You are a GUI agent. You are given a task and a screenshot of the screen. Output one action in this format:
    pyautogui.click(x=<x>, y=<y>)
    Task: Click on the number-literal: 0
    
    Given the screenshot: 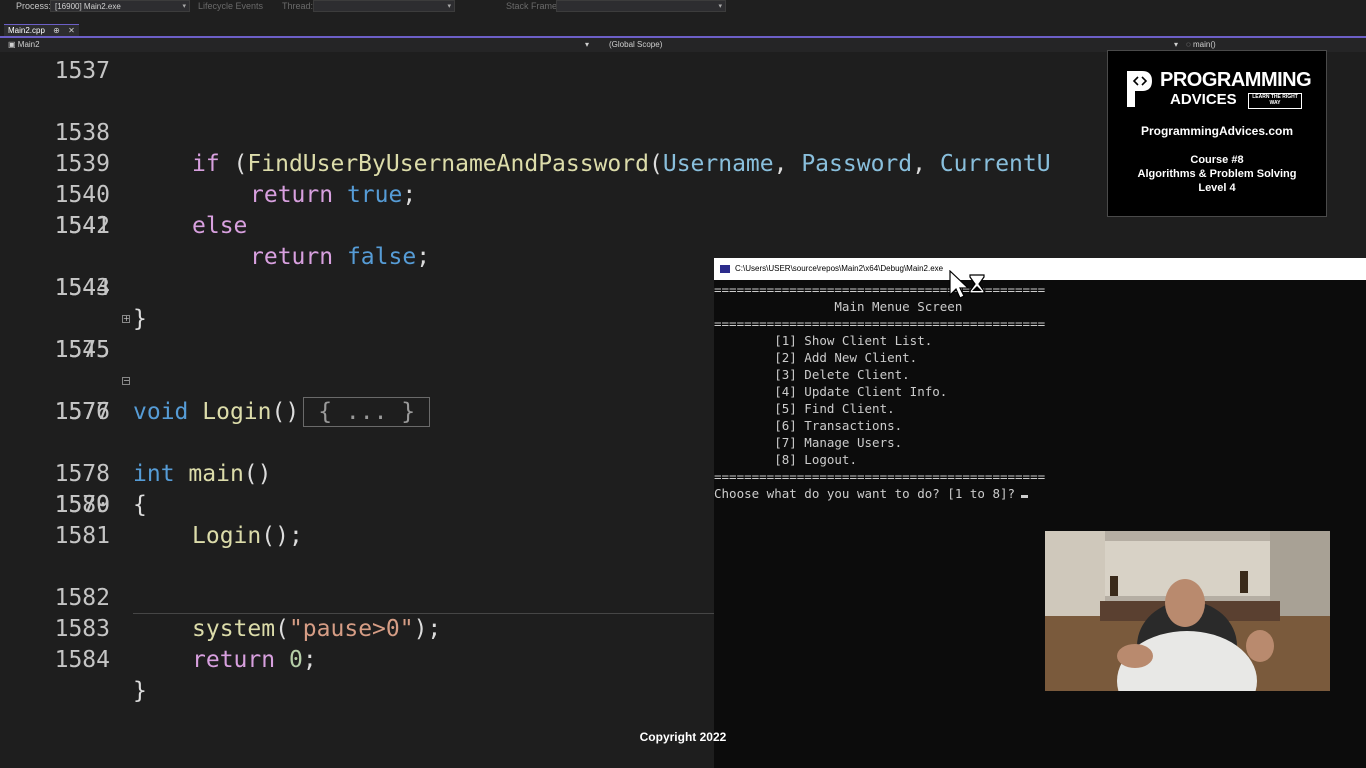 What is the action you would take?
    pyautogui.click(x=295, y=660)
    